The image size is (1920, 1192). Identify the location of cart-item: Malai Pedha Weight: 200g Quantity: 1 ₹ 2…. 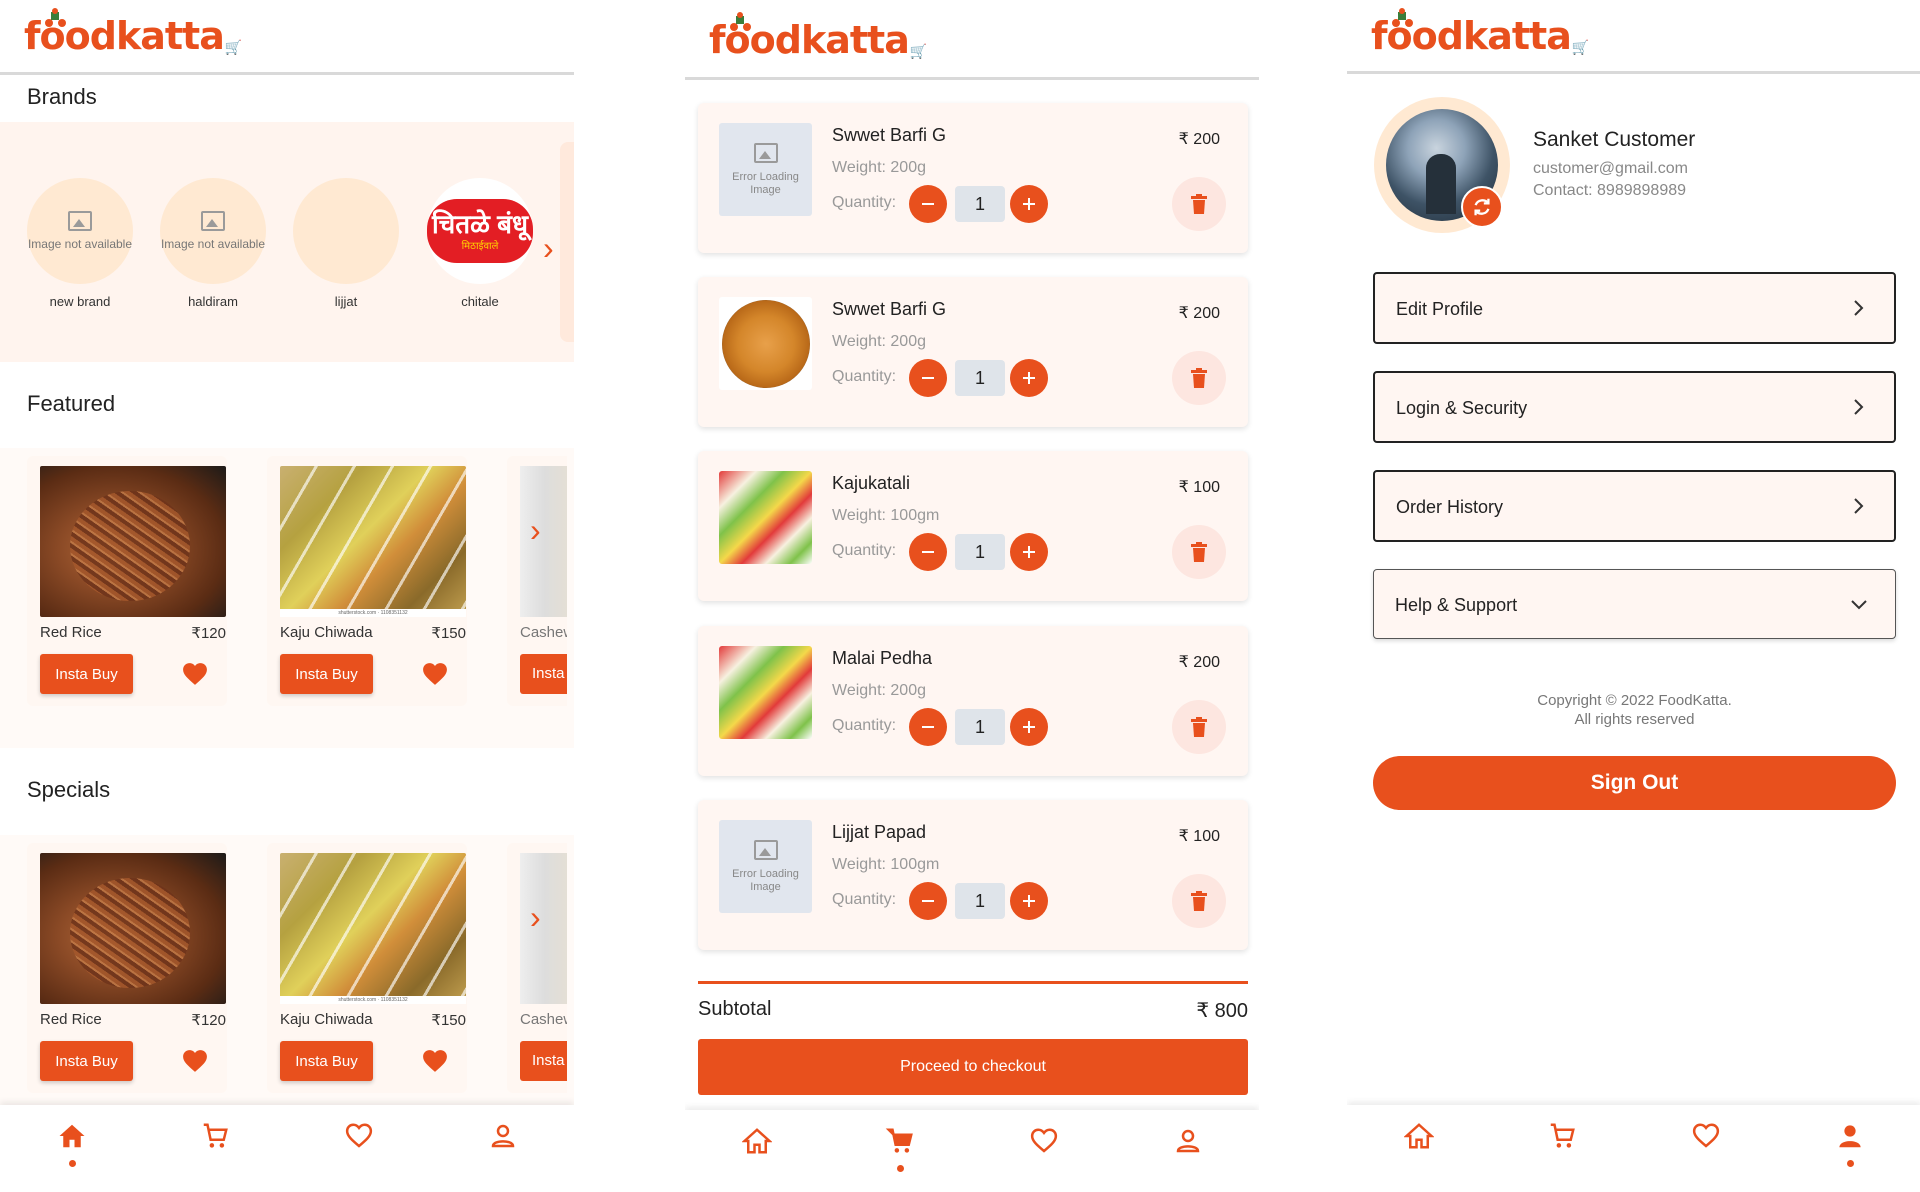
(973, 701).